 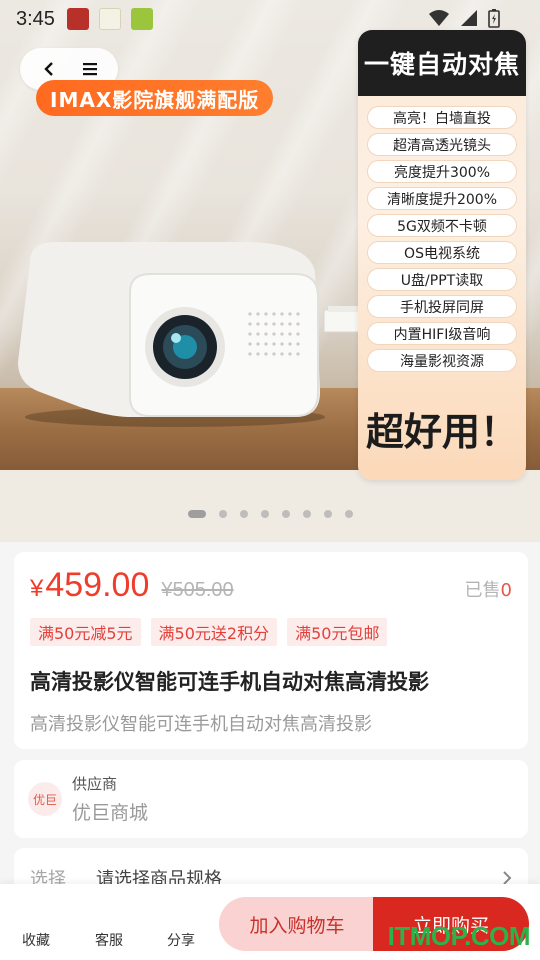 What do you see at coordinates (48, 69) in the screenshot?
I see `chevron-left-icon` at bounding box center [48, 69].